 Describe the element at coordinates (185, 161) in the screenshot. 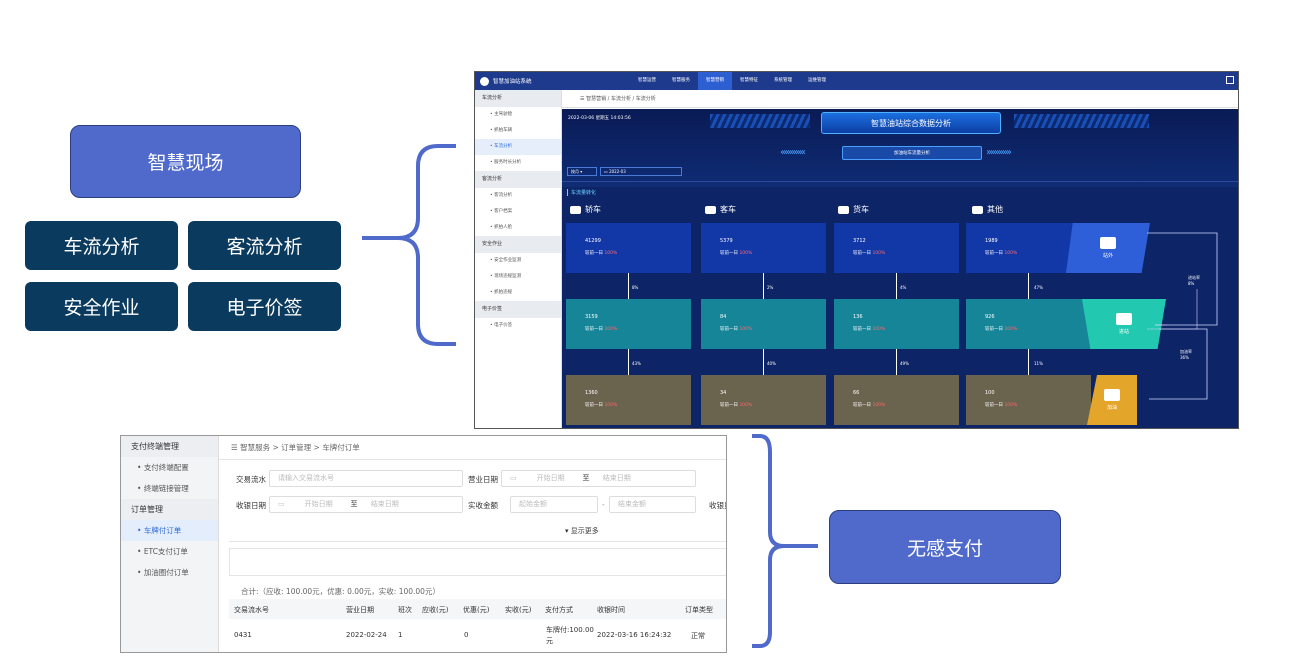

I see `smart-site-label: 智慧现场` at that location.